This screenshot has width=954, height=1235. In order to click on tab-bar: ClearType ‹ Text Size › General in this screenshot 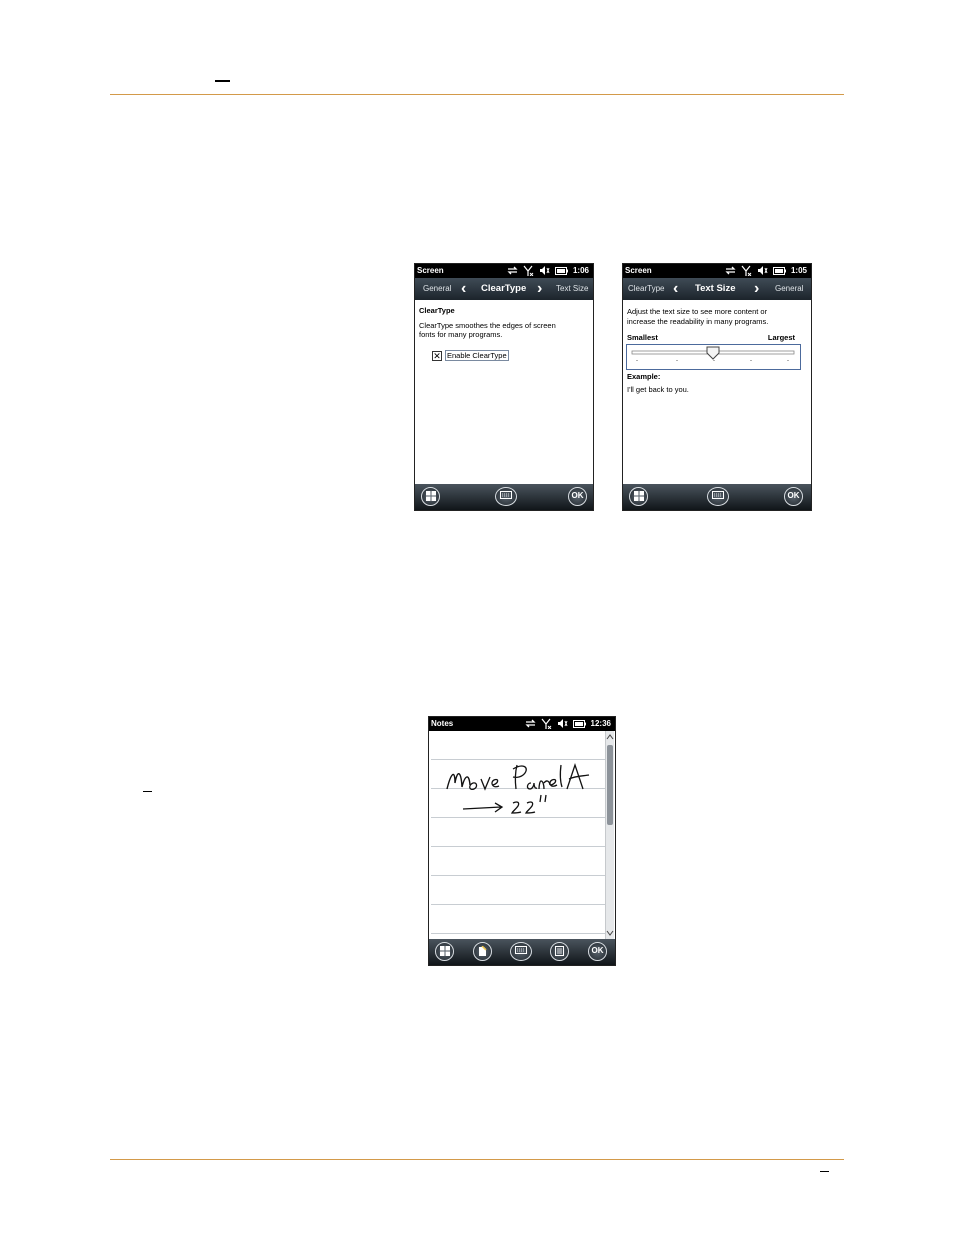, I will do `click(717, 289)`.